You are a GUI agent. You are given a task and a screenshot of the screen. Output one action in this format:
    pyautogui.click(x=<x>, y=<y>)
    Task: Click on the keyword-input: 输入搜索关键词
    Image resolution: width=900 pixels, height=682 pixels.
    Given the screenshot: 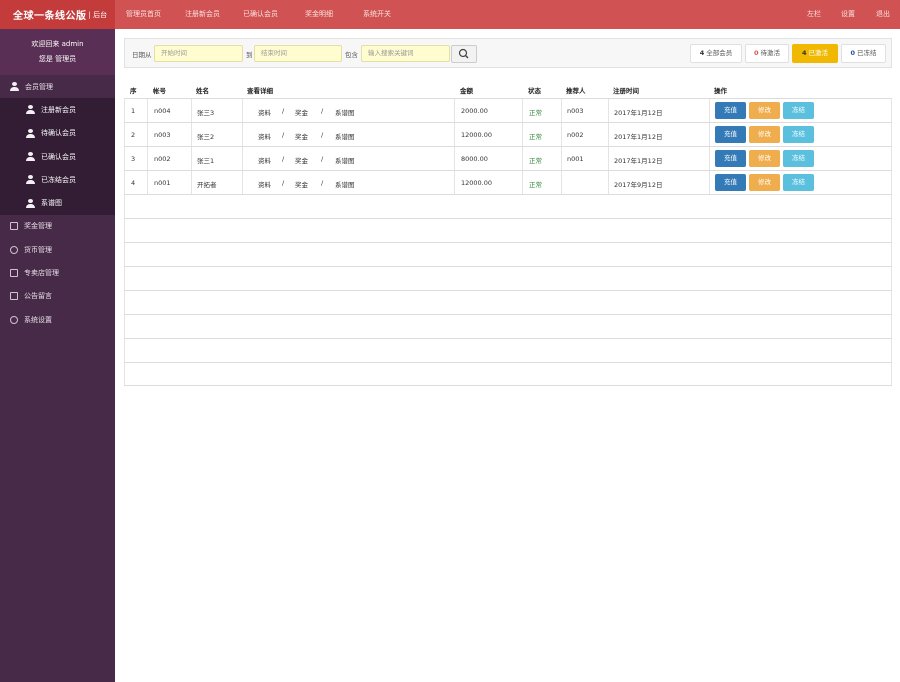 What is the action you would take?
    pyautogui.click(x=405, y=53)
    